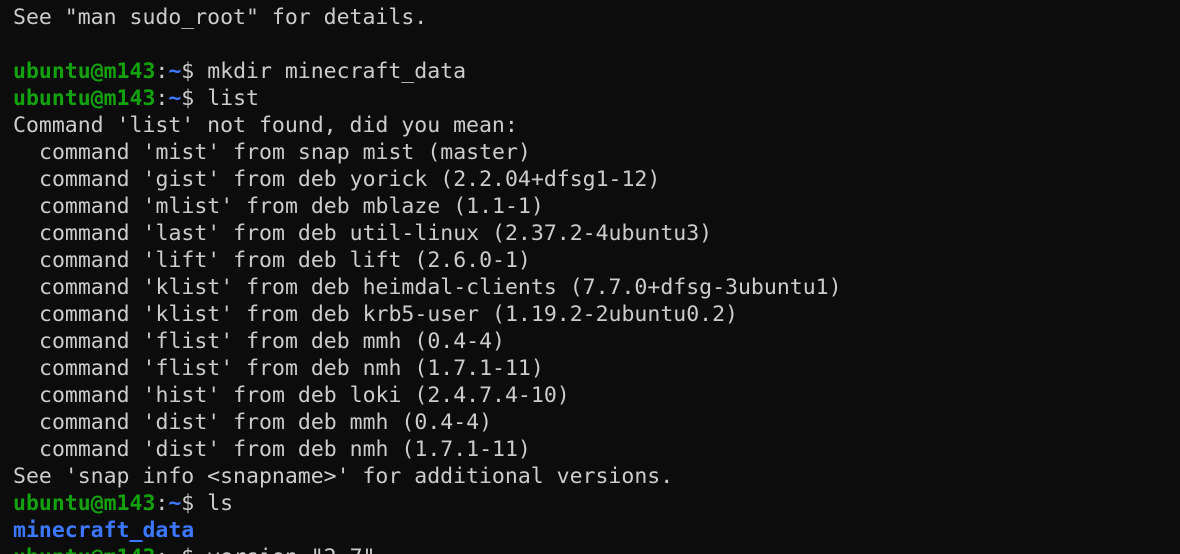 This screenshot has width=1180, height=554. I want to click on command-text: list, so click(233, 98).